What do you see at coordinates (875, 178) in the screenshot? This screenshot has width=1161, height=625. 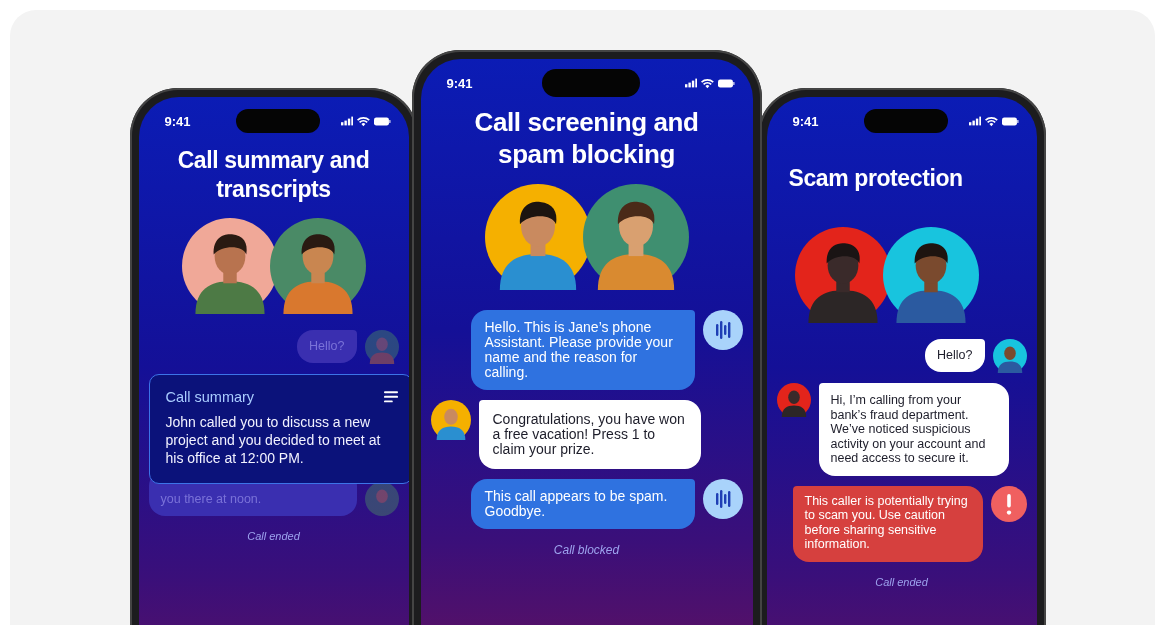 I see `screen-title: Scam protection` at bounding box center [875, 178].